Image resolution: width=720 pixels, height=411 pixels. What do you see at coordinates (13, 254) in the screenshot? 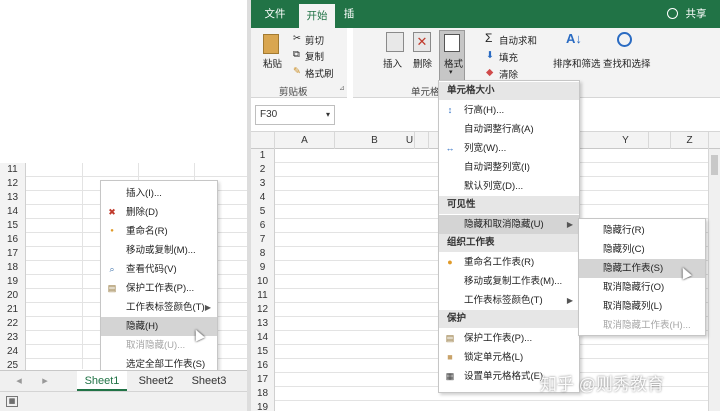
I see `left-row-number: 17` at bounding box center [13, 254].